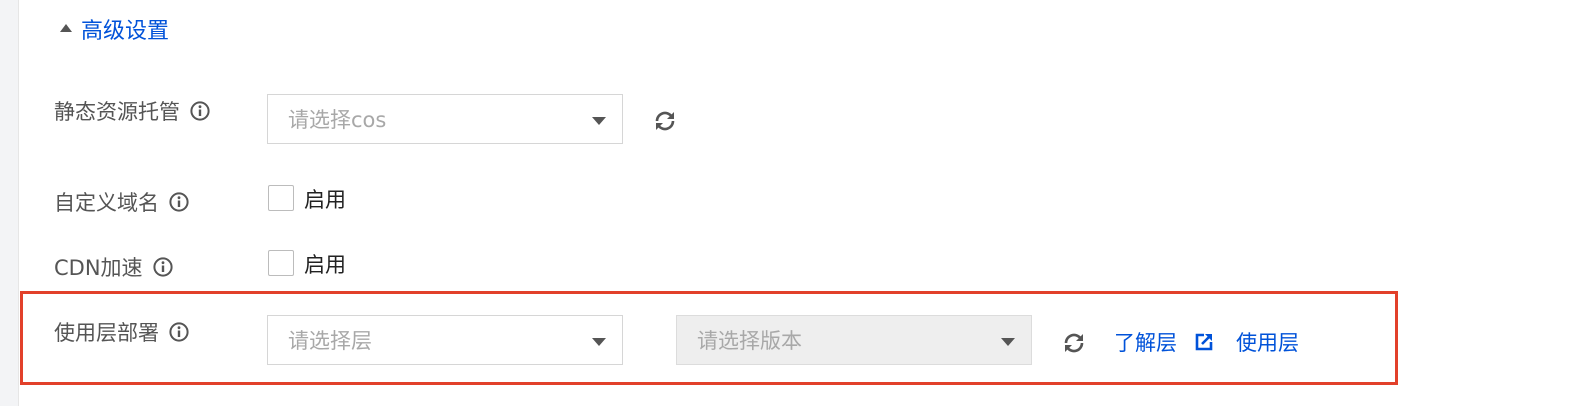 This screenshot has width=1586, height=406. What do you see at coordinates (106, 203) in the screenshot?
I see `custom-domain-label: 自定义域名` at bounding box center [106, 203].